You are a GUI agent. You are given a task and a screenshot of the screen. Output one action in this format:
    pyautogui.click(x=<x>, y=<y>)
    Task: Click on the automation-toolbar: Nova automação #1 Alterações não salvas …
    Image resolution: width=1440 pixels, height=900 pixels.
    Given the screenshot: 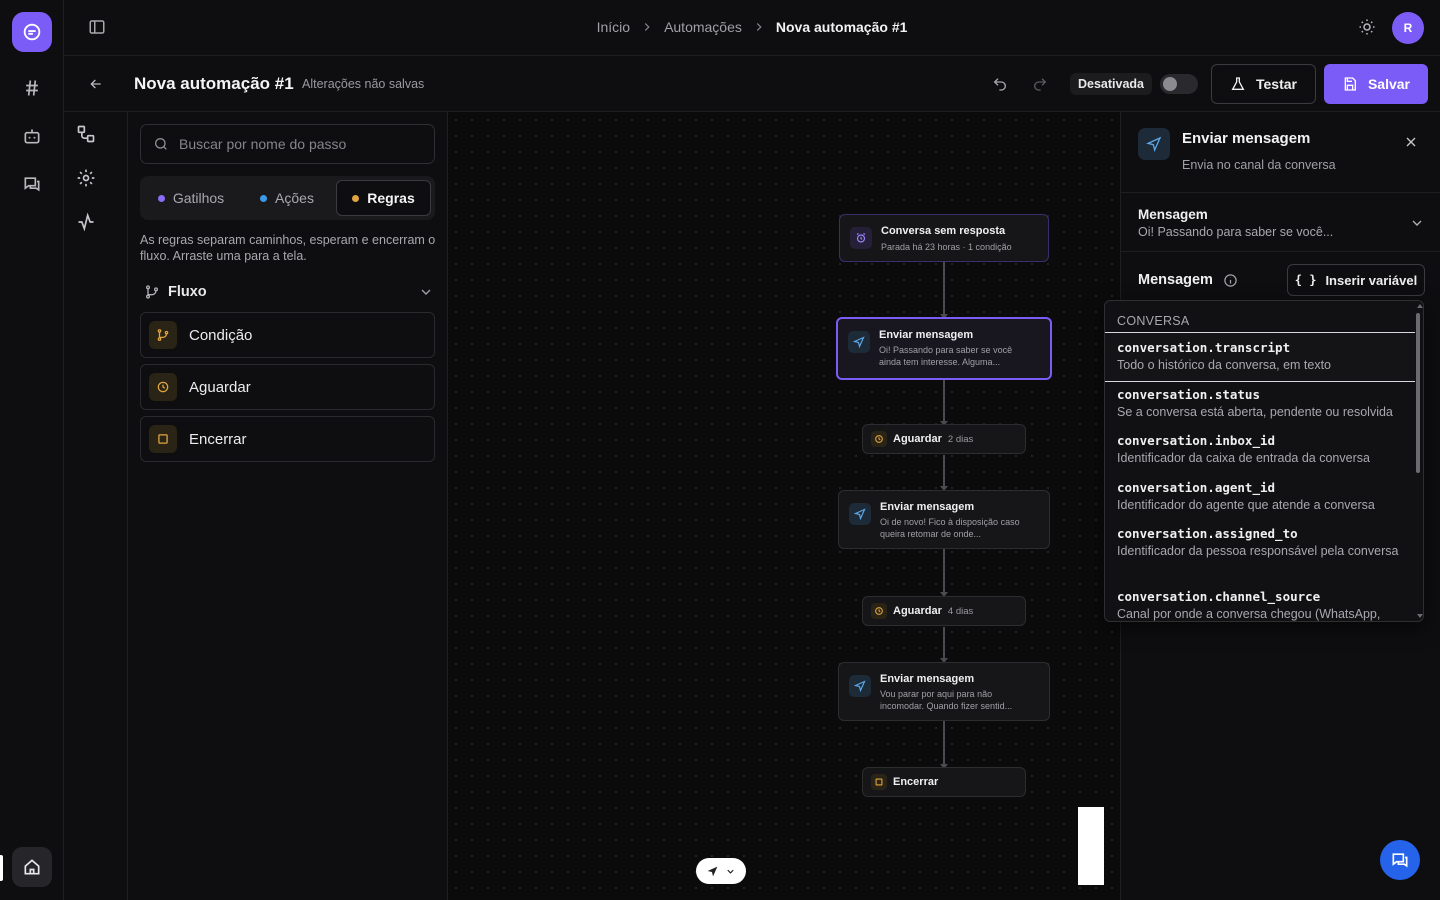 What is the action you would take?
    pyautogui.click(x=752, y=84)
    